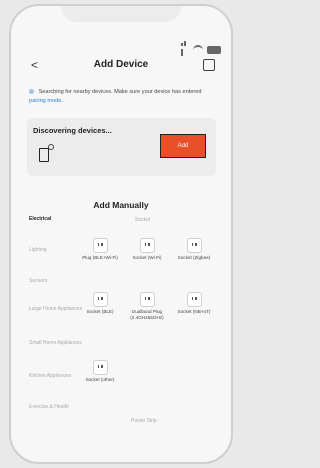  I want to click on tile-label: Socket (other), so click(100, 379).